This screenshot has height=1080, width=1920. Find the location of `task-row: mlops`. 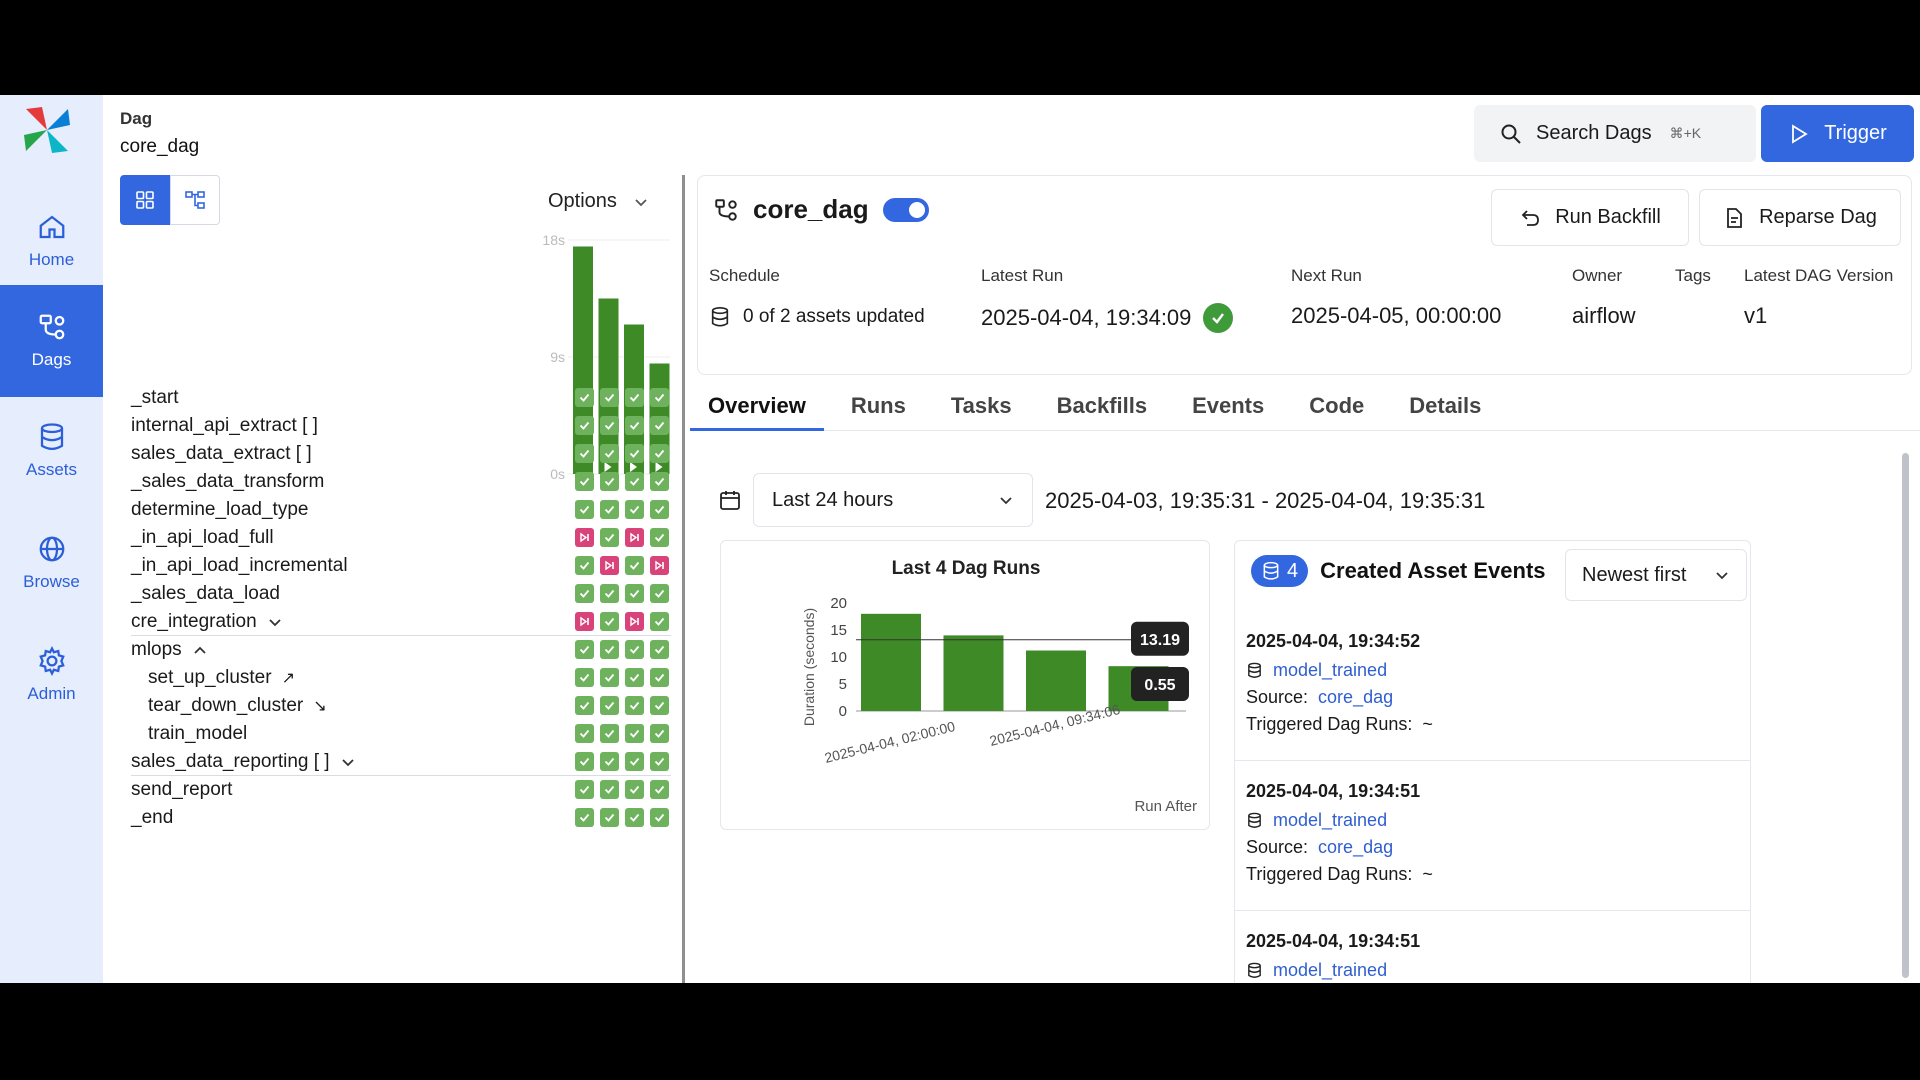

task-row: mlops is located at coordinates (401, 650).